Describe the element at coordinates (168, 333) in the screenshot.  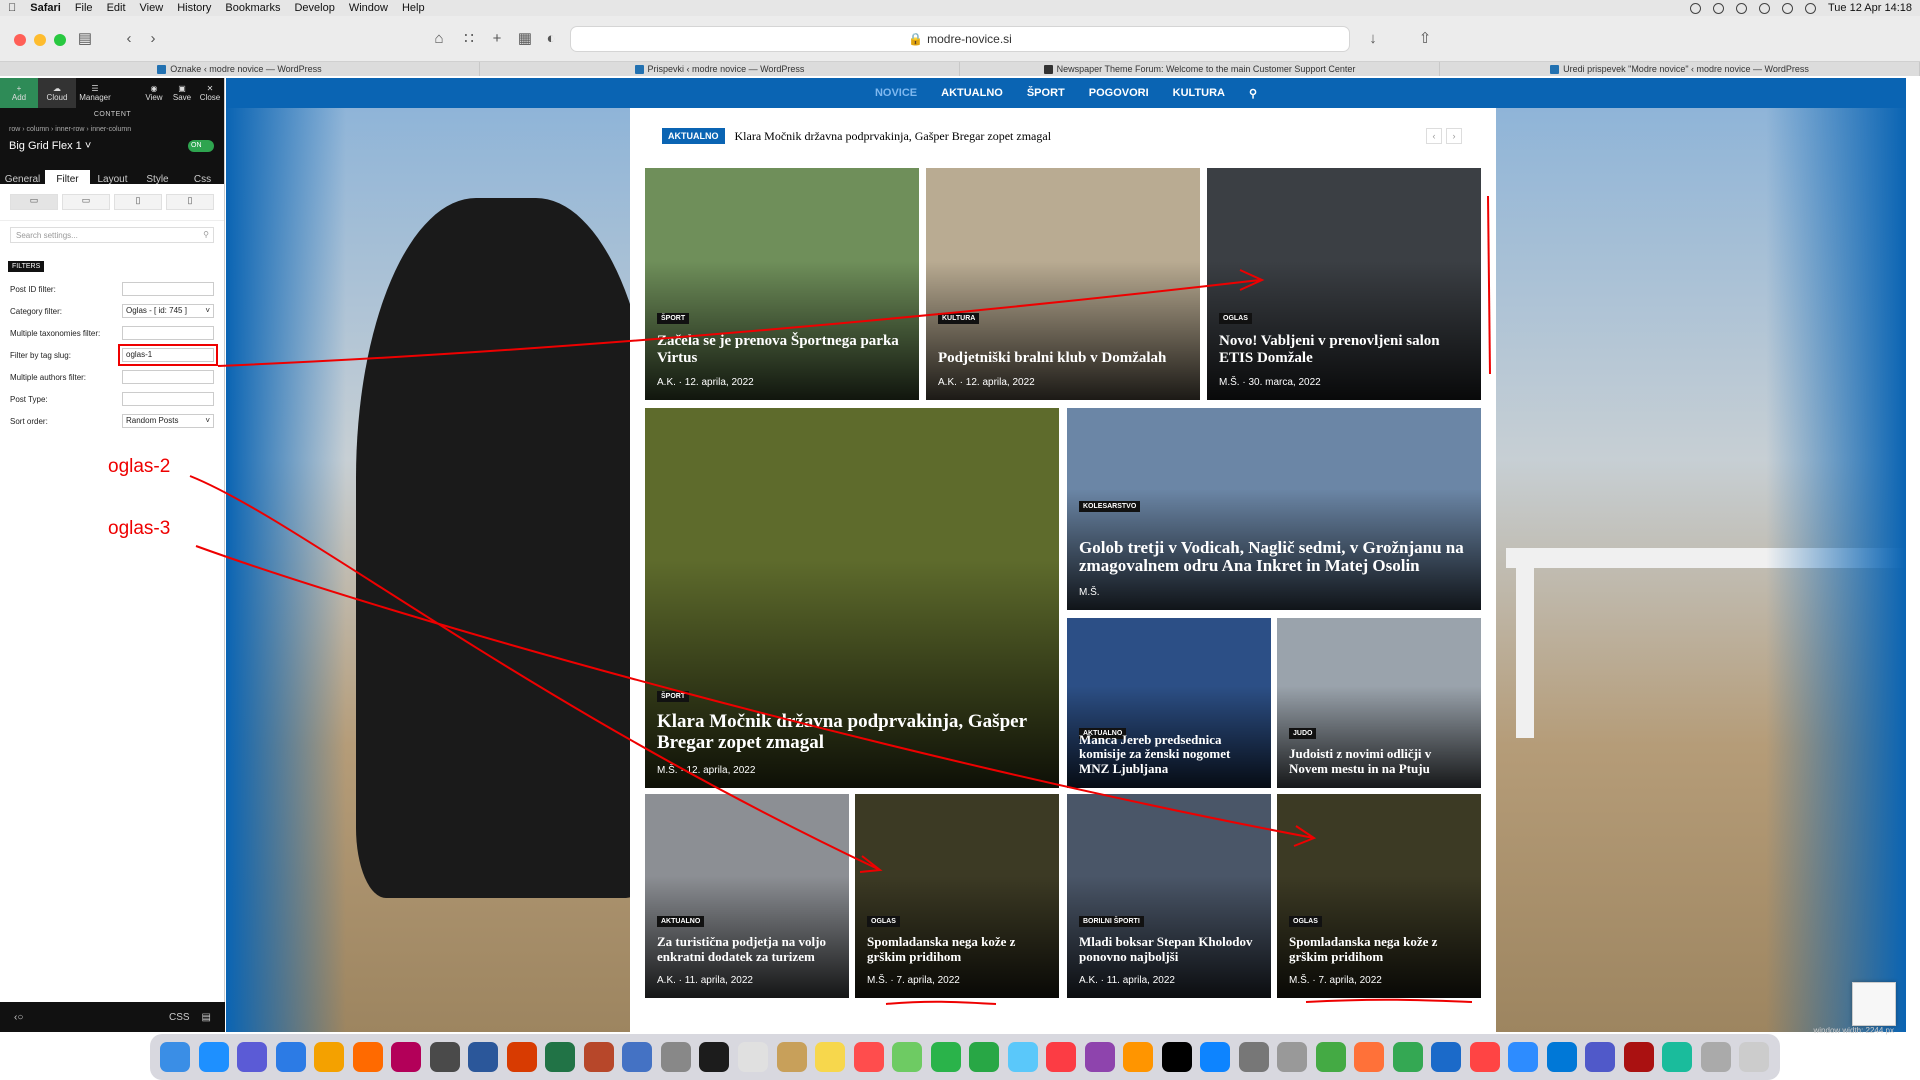
I see `taxonomies-filter-input` at that location.